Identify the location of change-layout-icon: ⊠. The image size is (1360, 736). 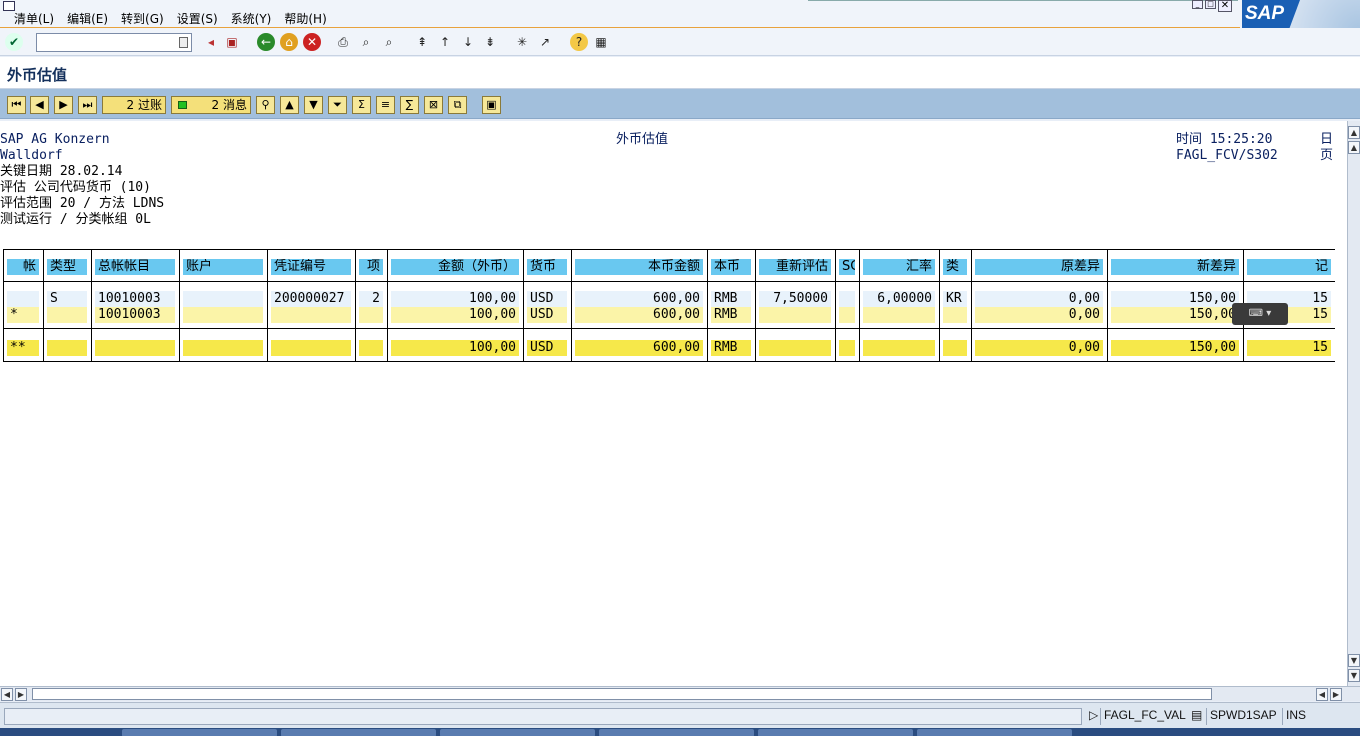
(433, 105).